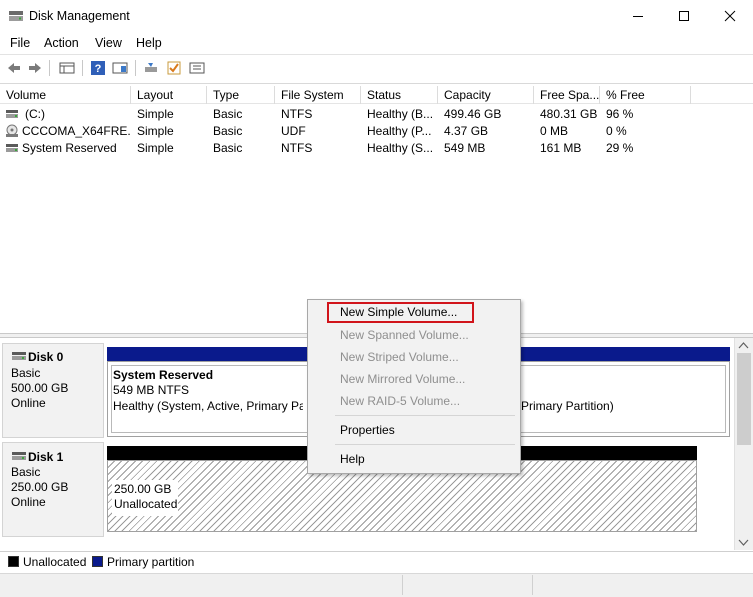  Describe the element at coordinates (26, 373) in the screenshot. I see `disk-0-type: Basic` at that location.